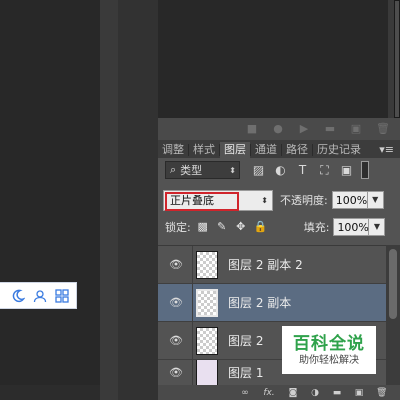 This screenshot has width=400, height=400. Describe the element at coordinates (245, 393) in the screenshot. I see `link-icon: ∞` at that location.